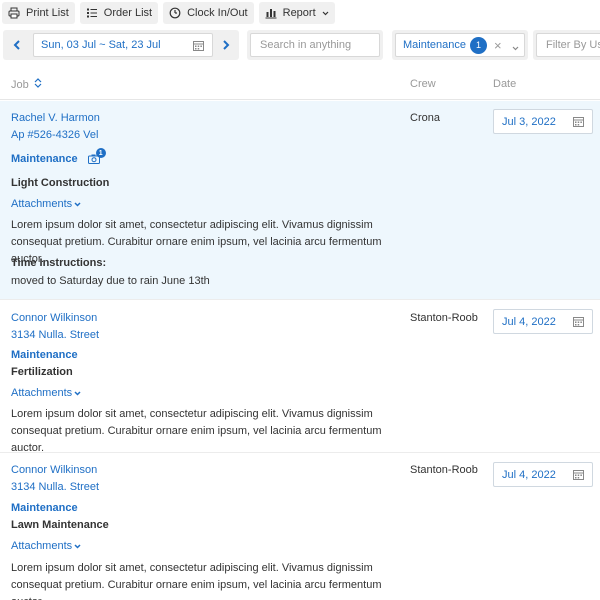 The height and width of the screenshot is (600, 600). I want to click on user-filter-input: Filter By User, so click(568, 45).